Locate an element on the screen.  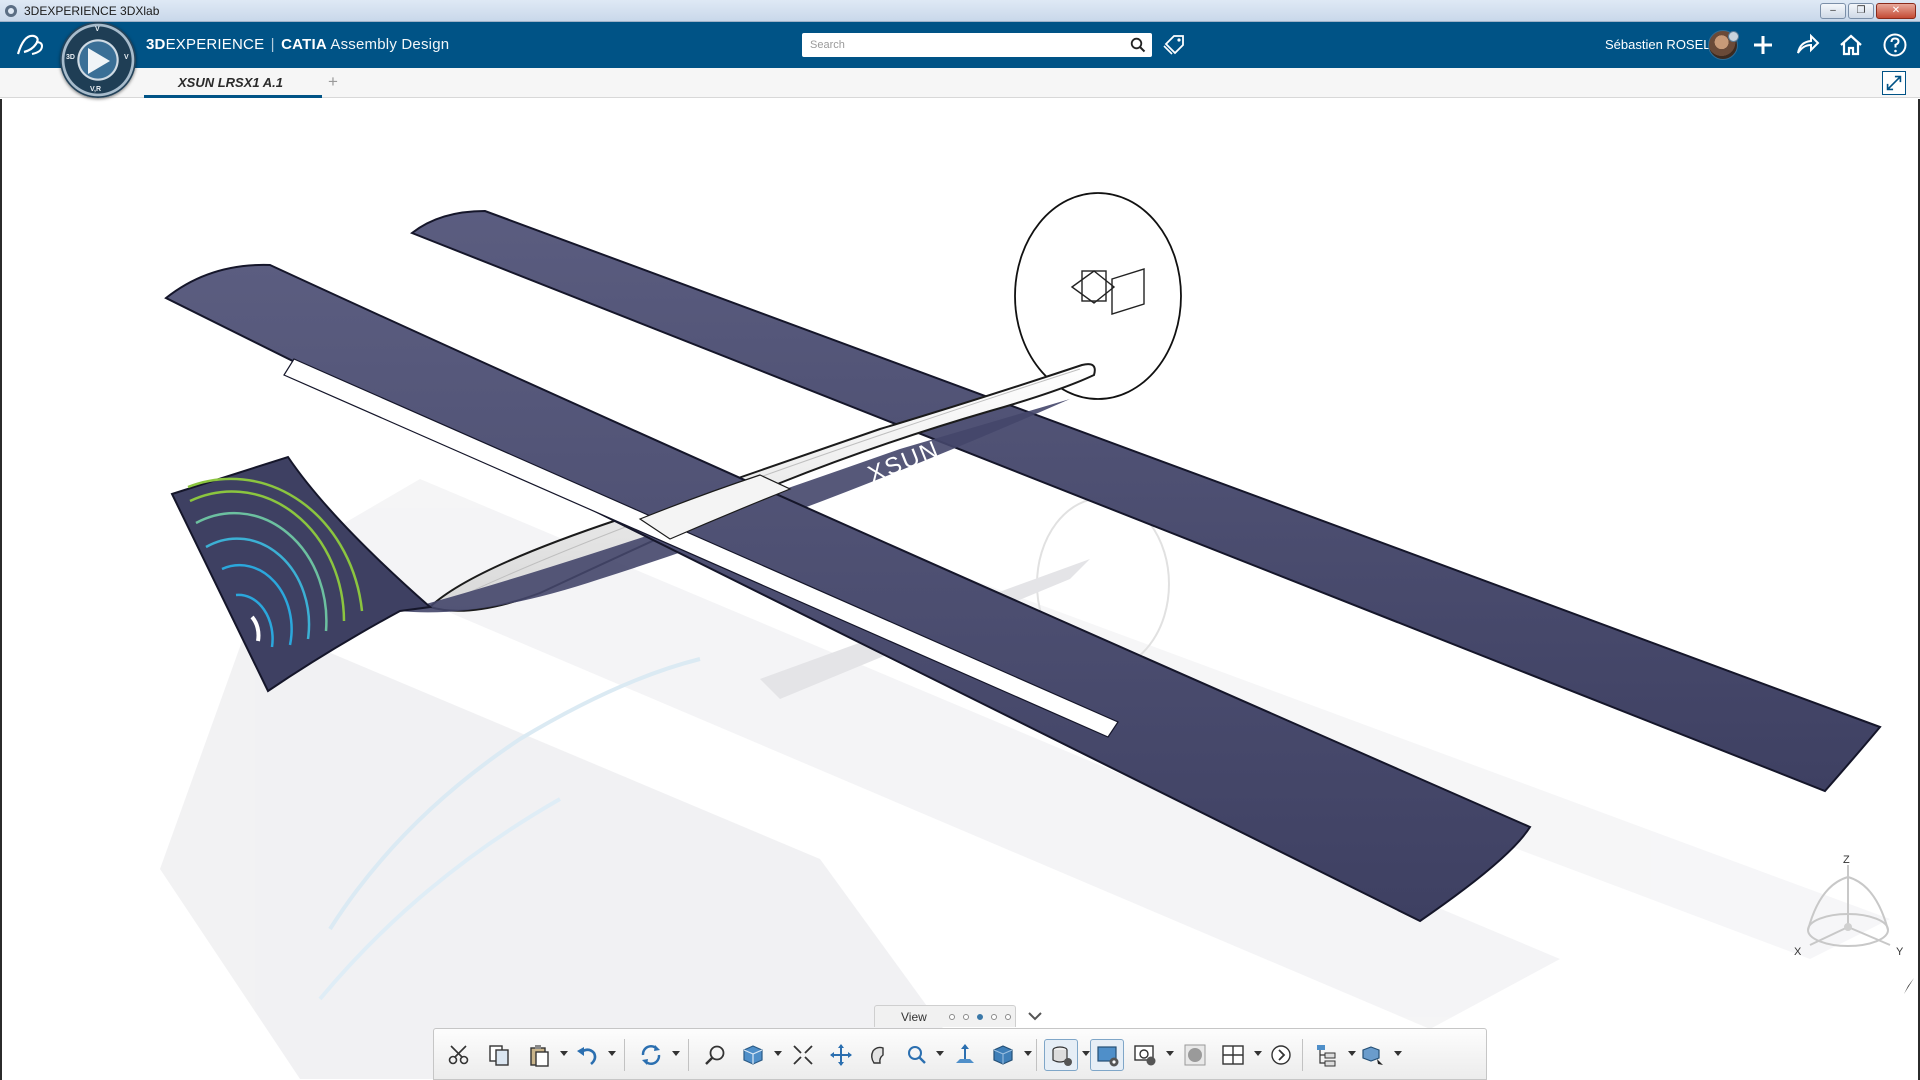
app-brand: 3DEXPERIENCE | CATIA Assembly Design is located at coordinates (297, 44).